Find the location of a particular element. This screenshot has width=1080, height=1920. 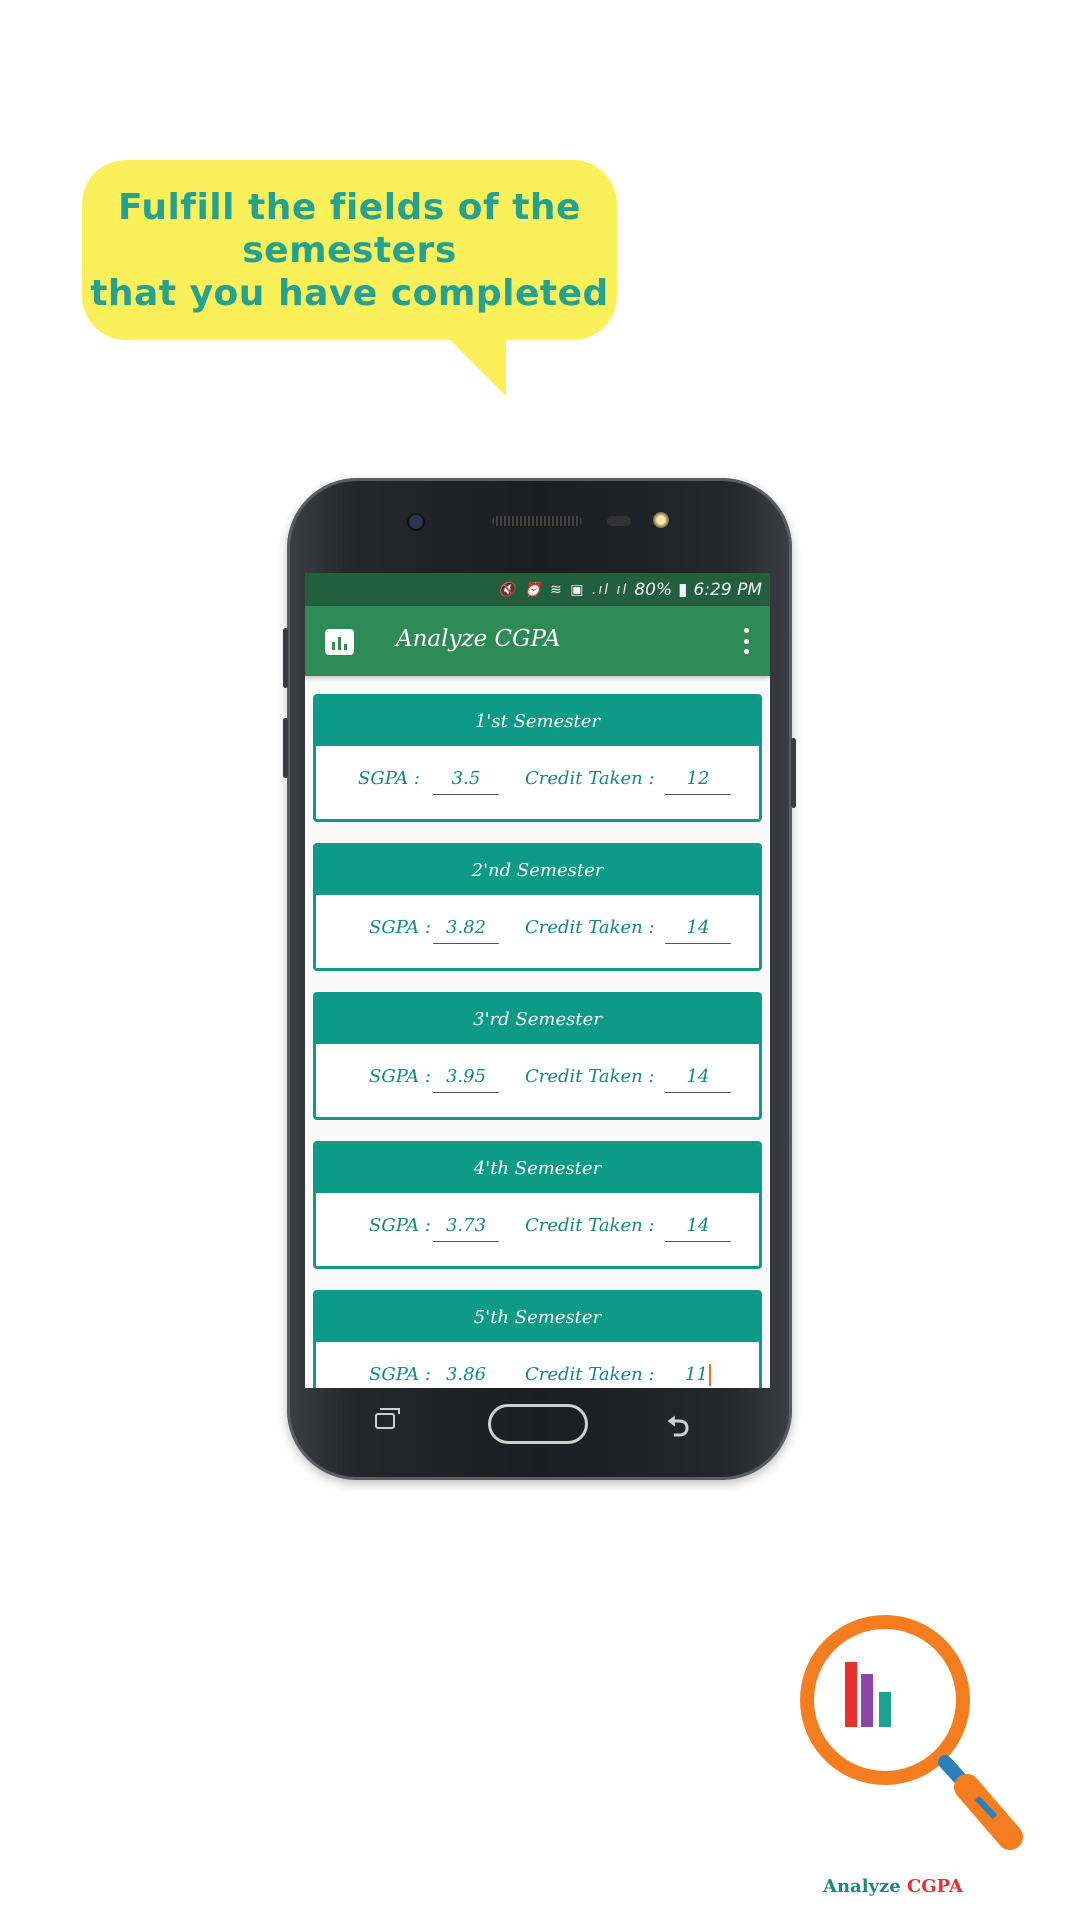

logo-bar-red is located at coordinates (851, 1694).